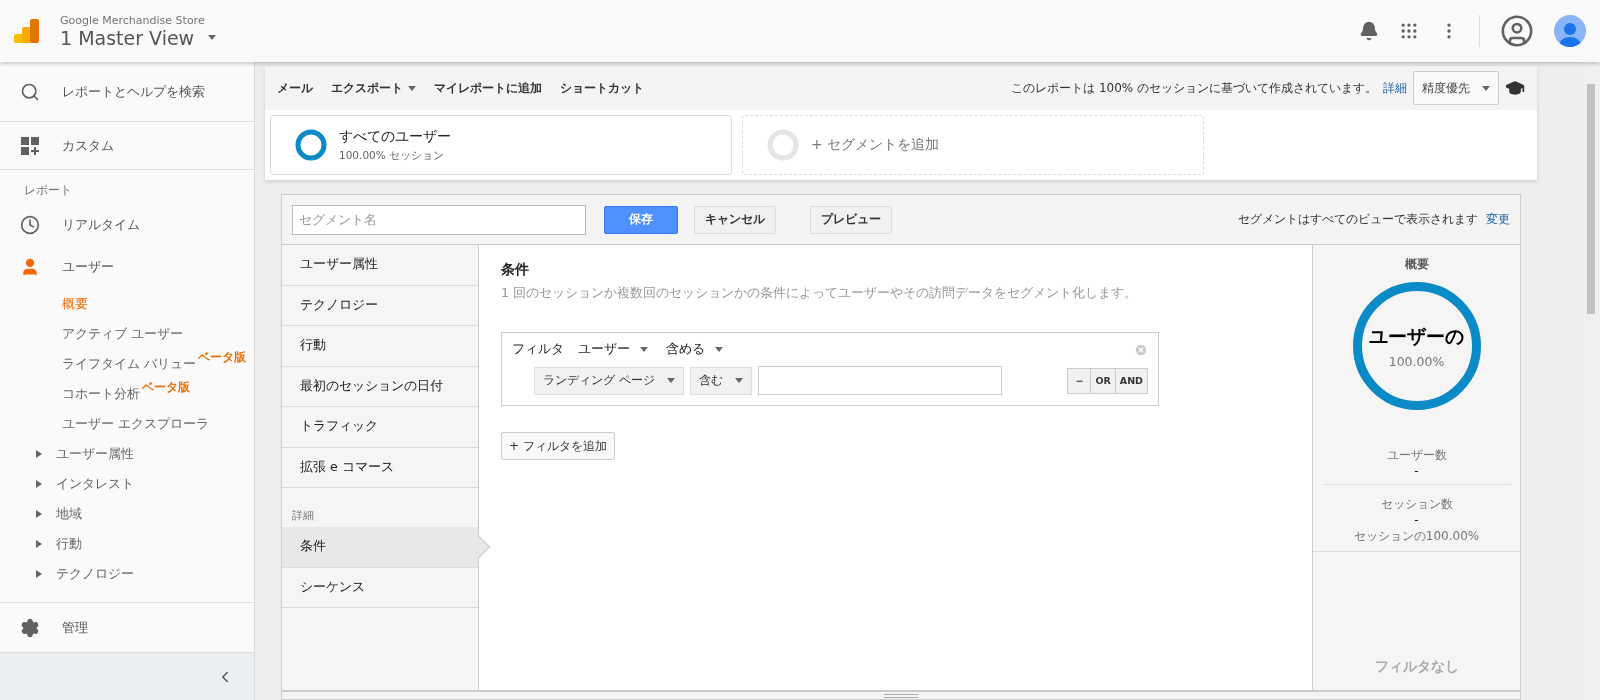  What do you see at coordinates (1416, 504) in the screenshot?
I see `stat-label: セッション数` at bounding box center [1416, 504].